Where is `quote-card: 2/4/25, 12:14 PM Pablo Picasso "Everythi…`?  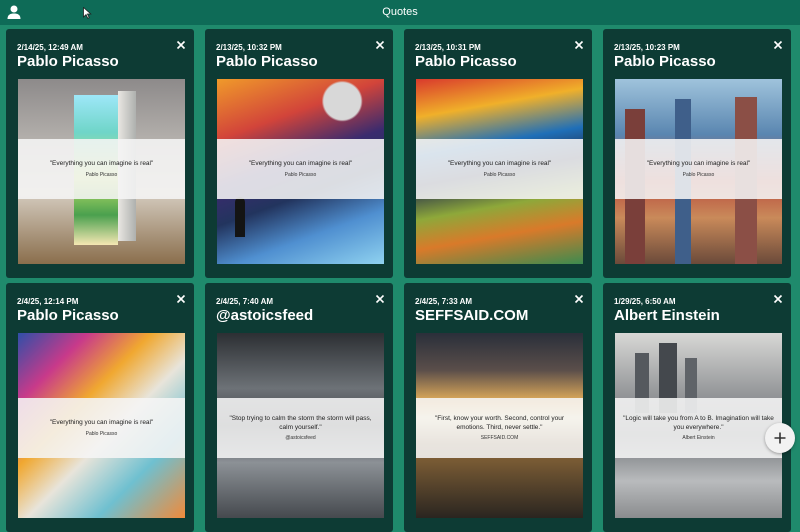
quote-card: 2/4/25, 12:14 PM Pablo Picasso "Everythi… is located at coordinates (100, 407).